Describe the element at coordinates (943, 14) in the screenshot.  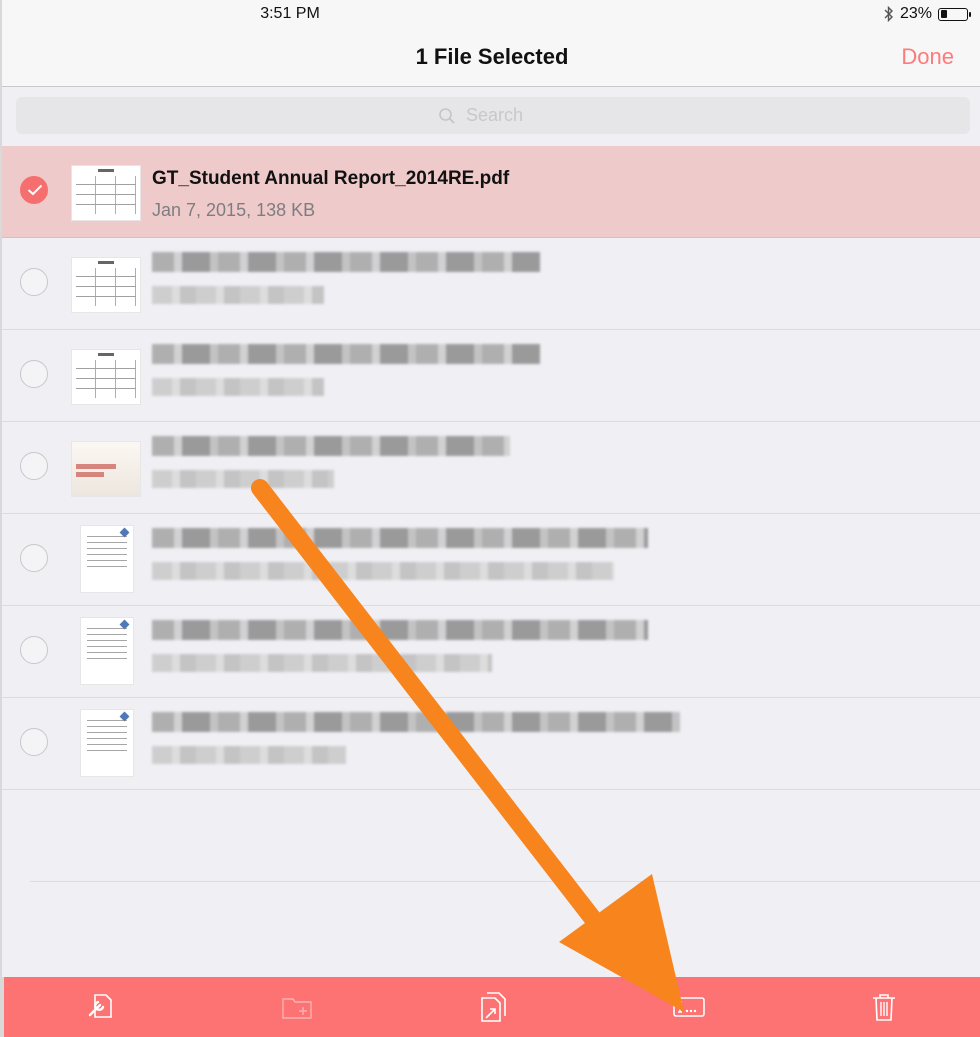
I see `battery-level` at that location.